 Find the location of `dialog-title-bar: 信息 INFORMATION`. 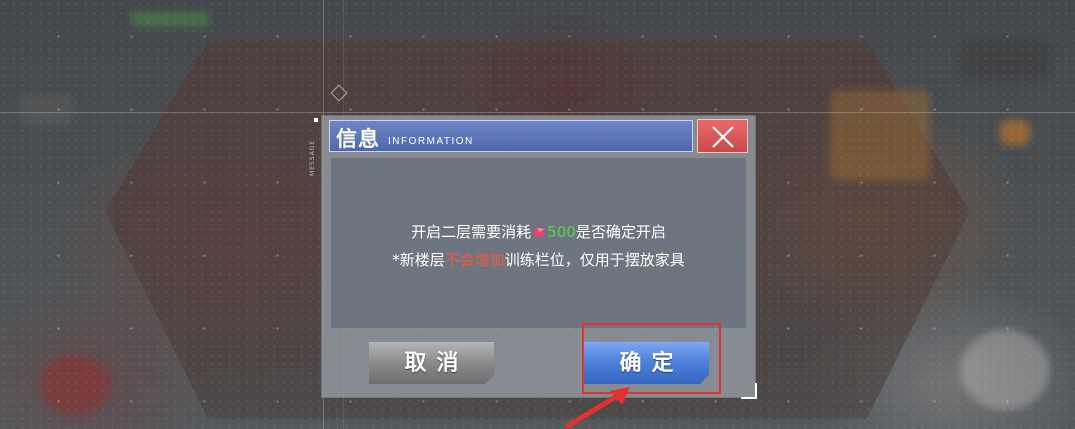

dialog-title-bar: 信息 INFORMATION is located at coordinates (511, 136).